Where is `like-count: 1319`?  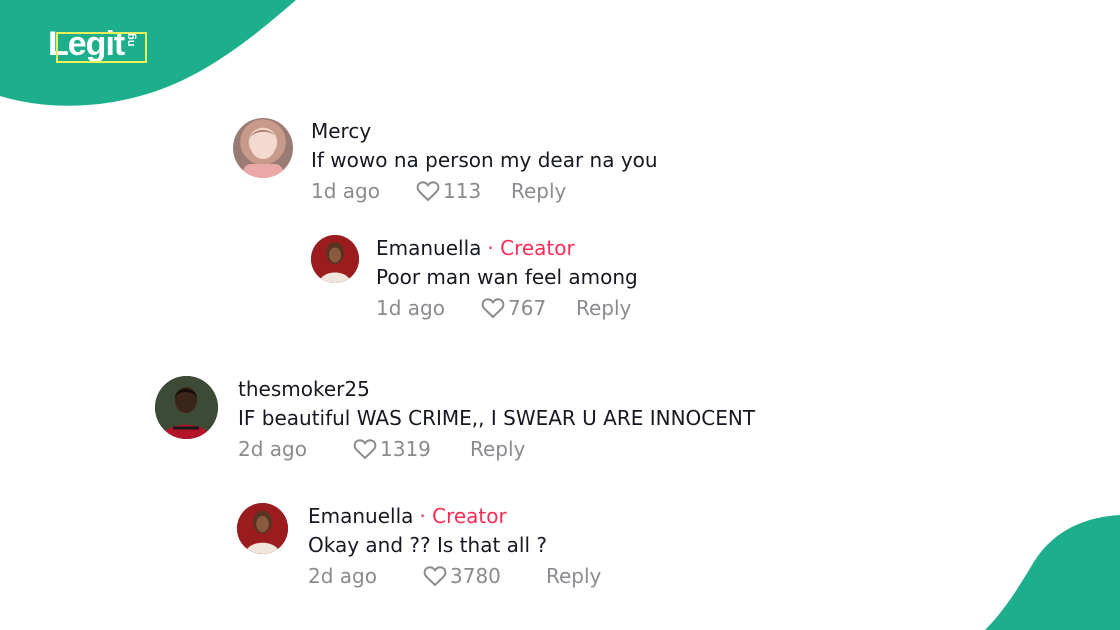 like-count: 1319 is located at coordinates (405, 449).